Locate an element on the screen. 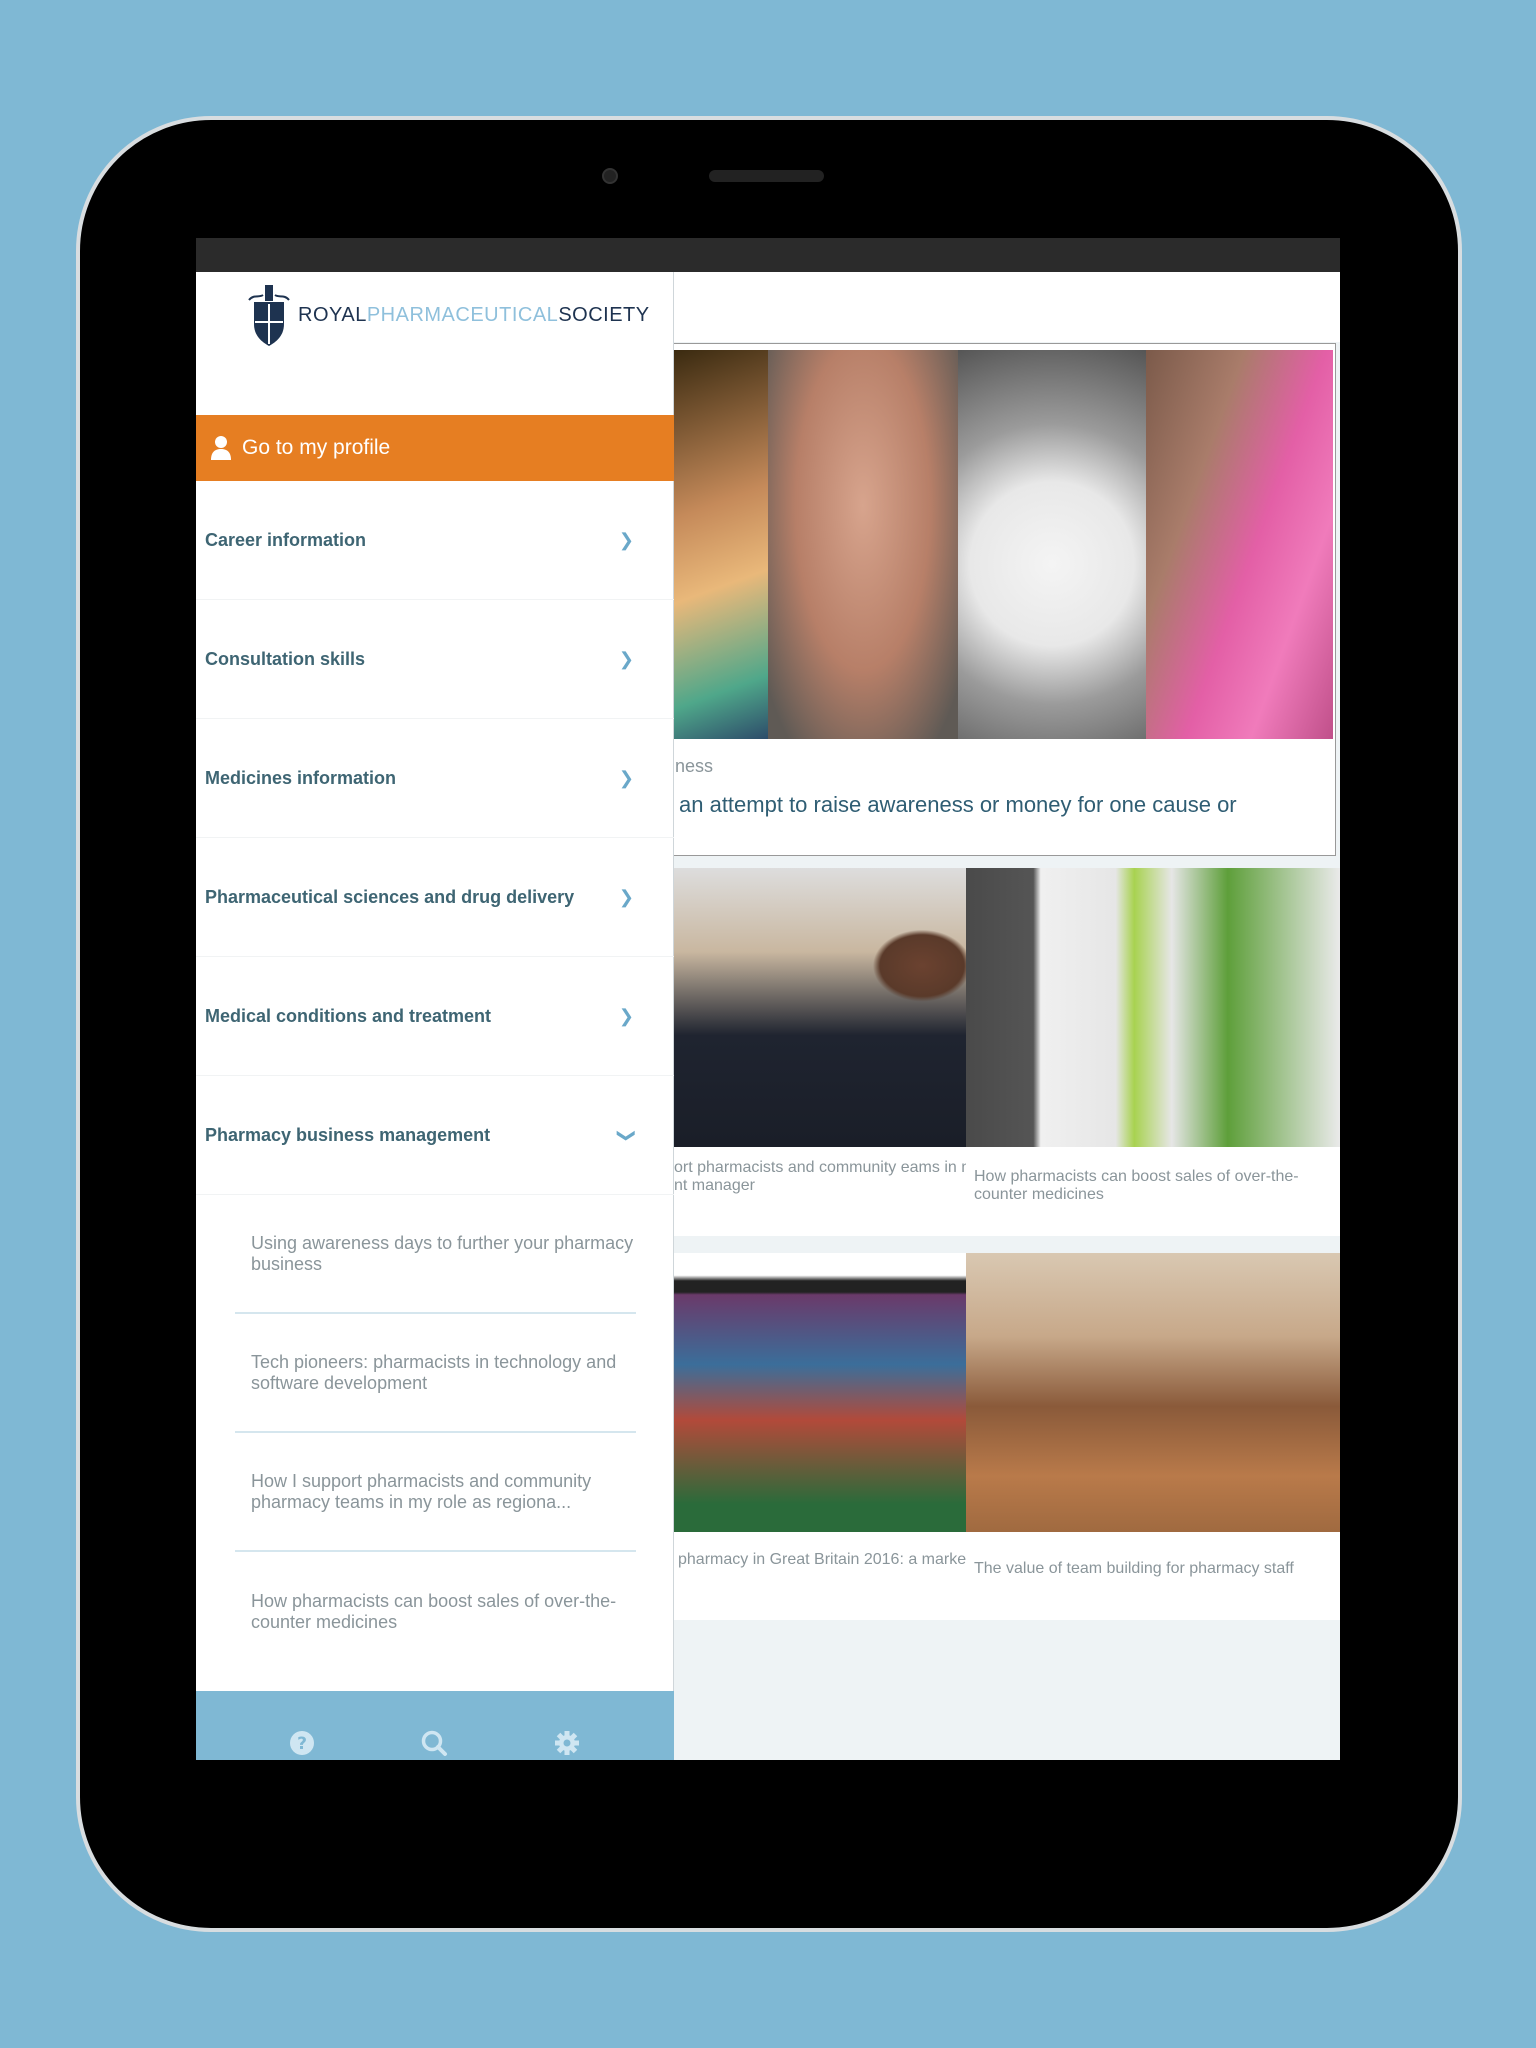  menu-item-medical-conditions: Medical conditions and treatment ❯ is located at coordinates (435, 1016).